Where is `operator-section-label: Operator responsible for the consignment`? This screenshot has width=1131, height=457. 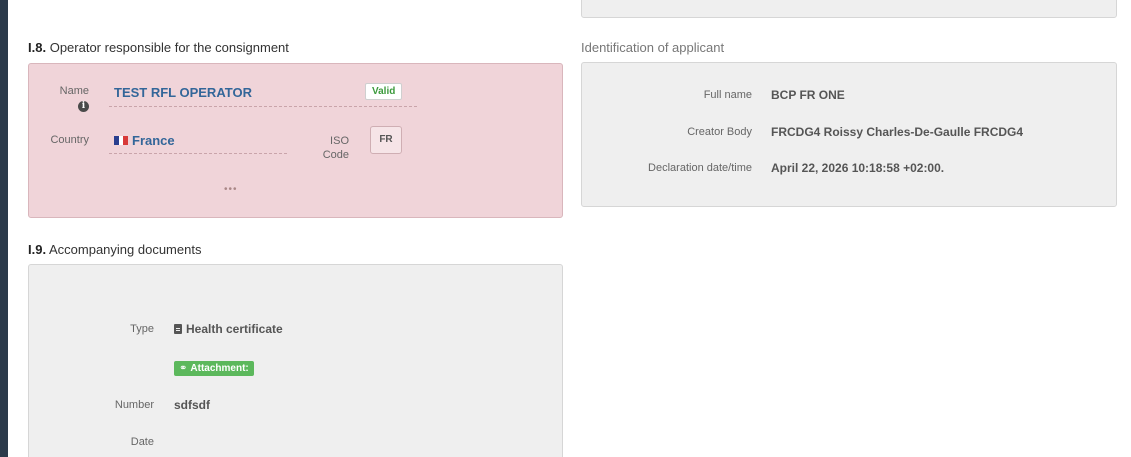 operator-section-label: Operator responsible for the consignment is located at coordinates (169, 47).